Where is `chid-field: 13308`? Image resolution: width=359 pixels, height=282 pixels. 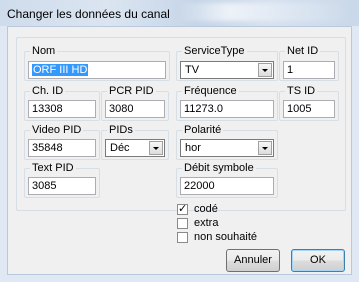 chid-field: 13308 is located at coordinates (62, 109).